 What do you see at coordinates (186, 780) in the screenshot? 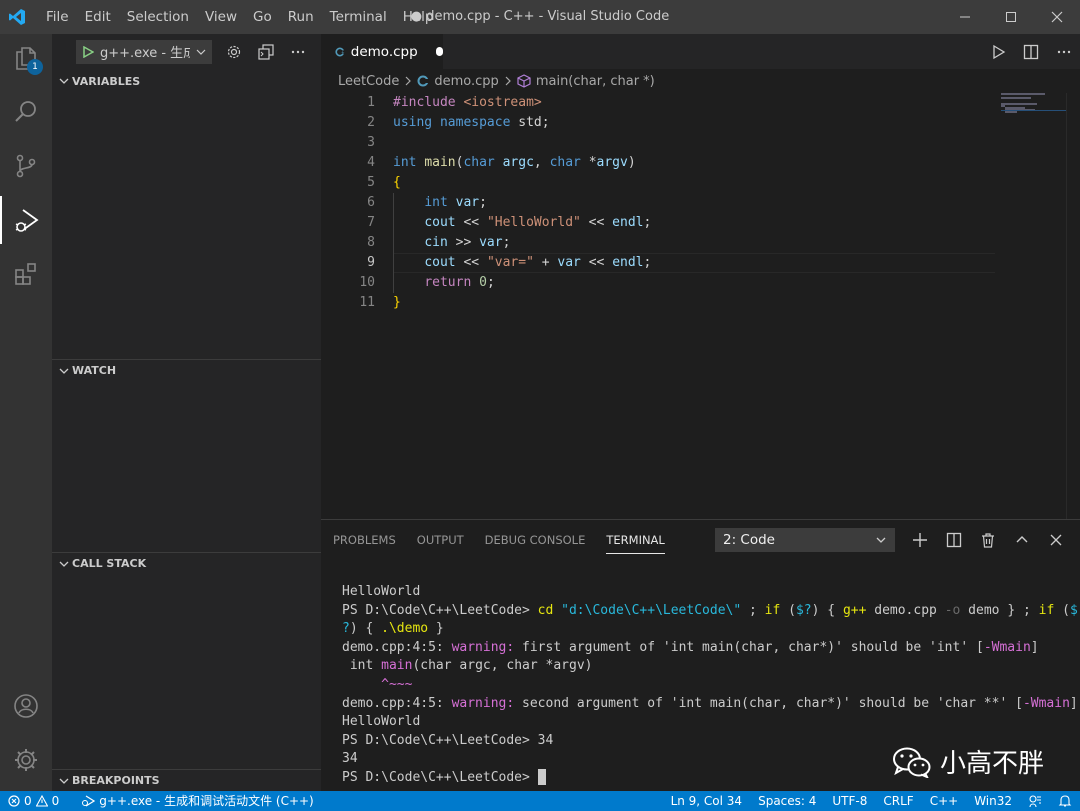
I see `breakpoints-section-header: BREAKPOINTS` at bounding box center [186, 780].